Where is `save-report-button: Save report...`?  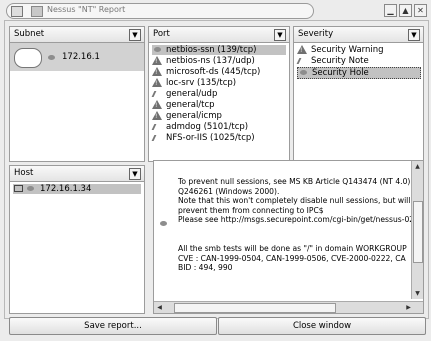
save-report-button: Save report... is located at coordinates (113, 326).